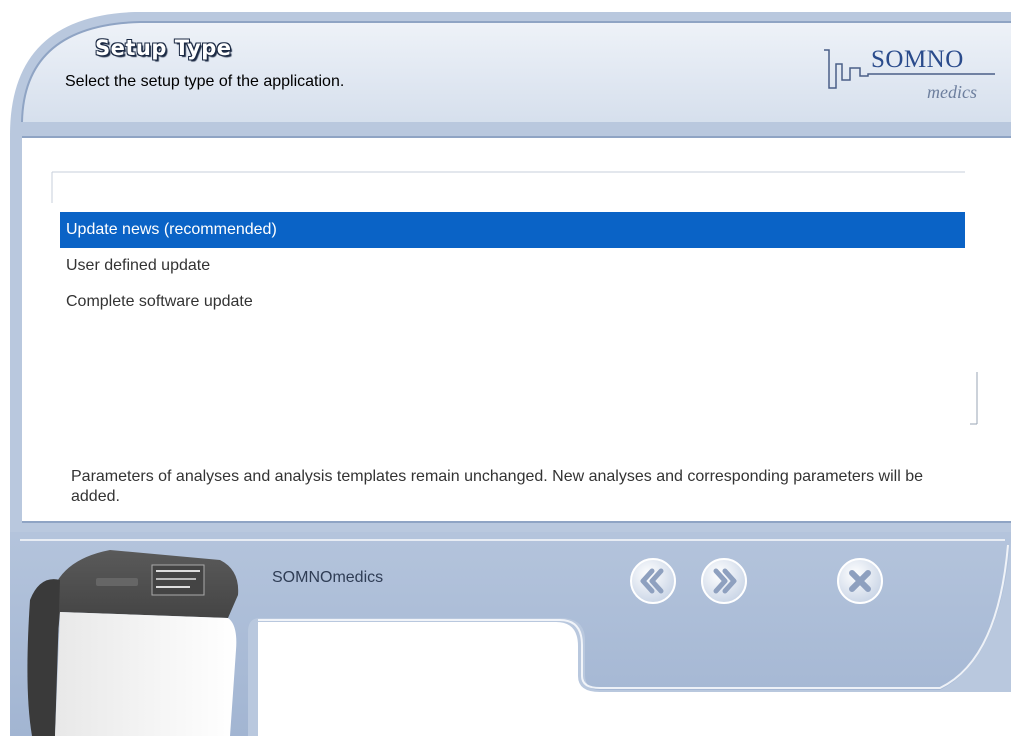 The image size is (1011, 736). I want to click on page-title: Setup Type, so click(163, 48).